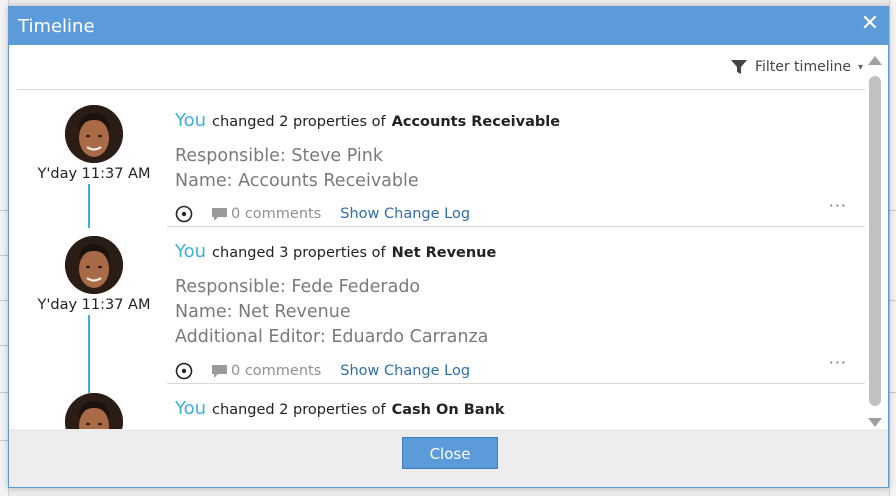  What do you see at coordinates (802, 67) in the screenshot?
I see `filter-timeline-label: Filter timeline` at bounding box center [802, 67].